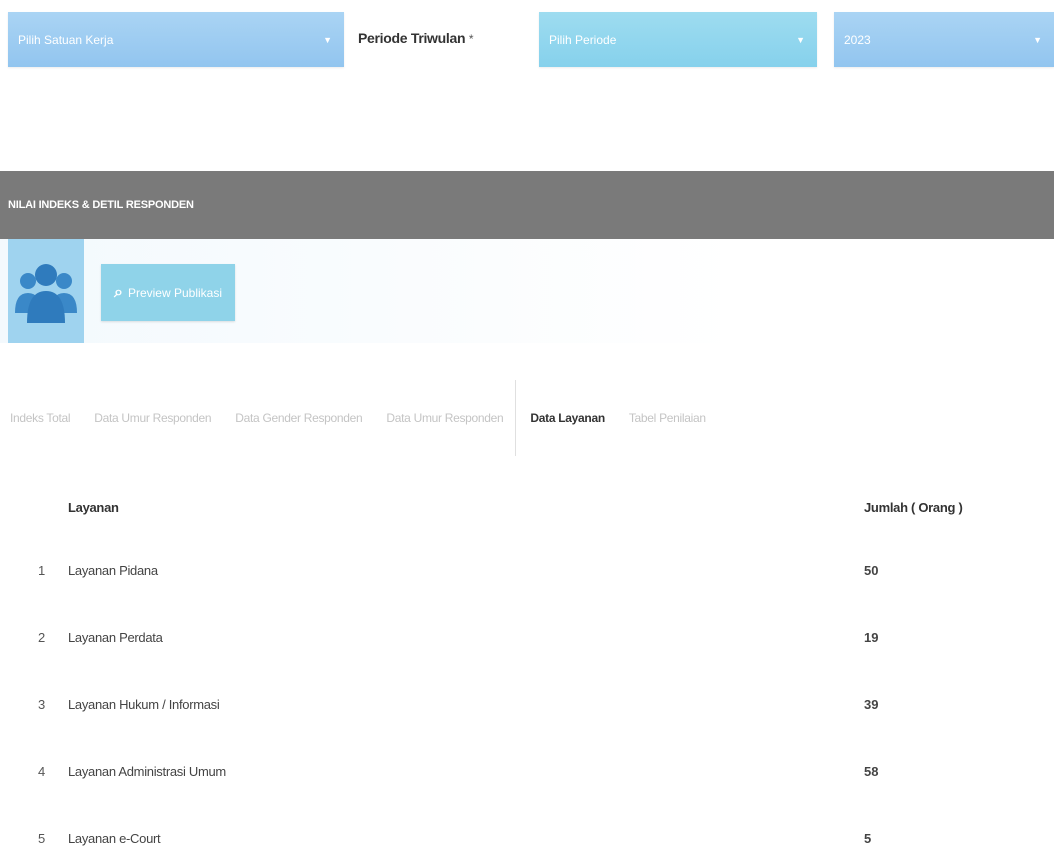 This screenshot has width=1054, height=858. I want to click on preview-publikasi-button: ⌕ Preview Publikasi, so click(168, 292).